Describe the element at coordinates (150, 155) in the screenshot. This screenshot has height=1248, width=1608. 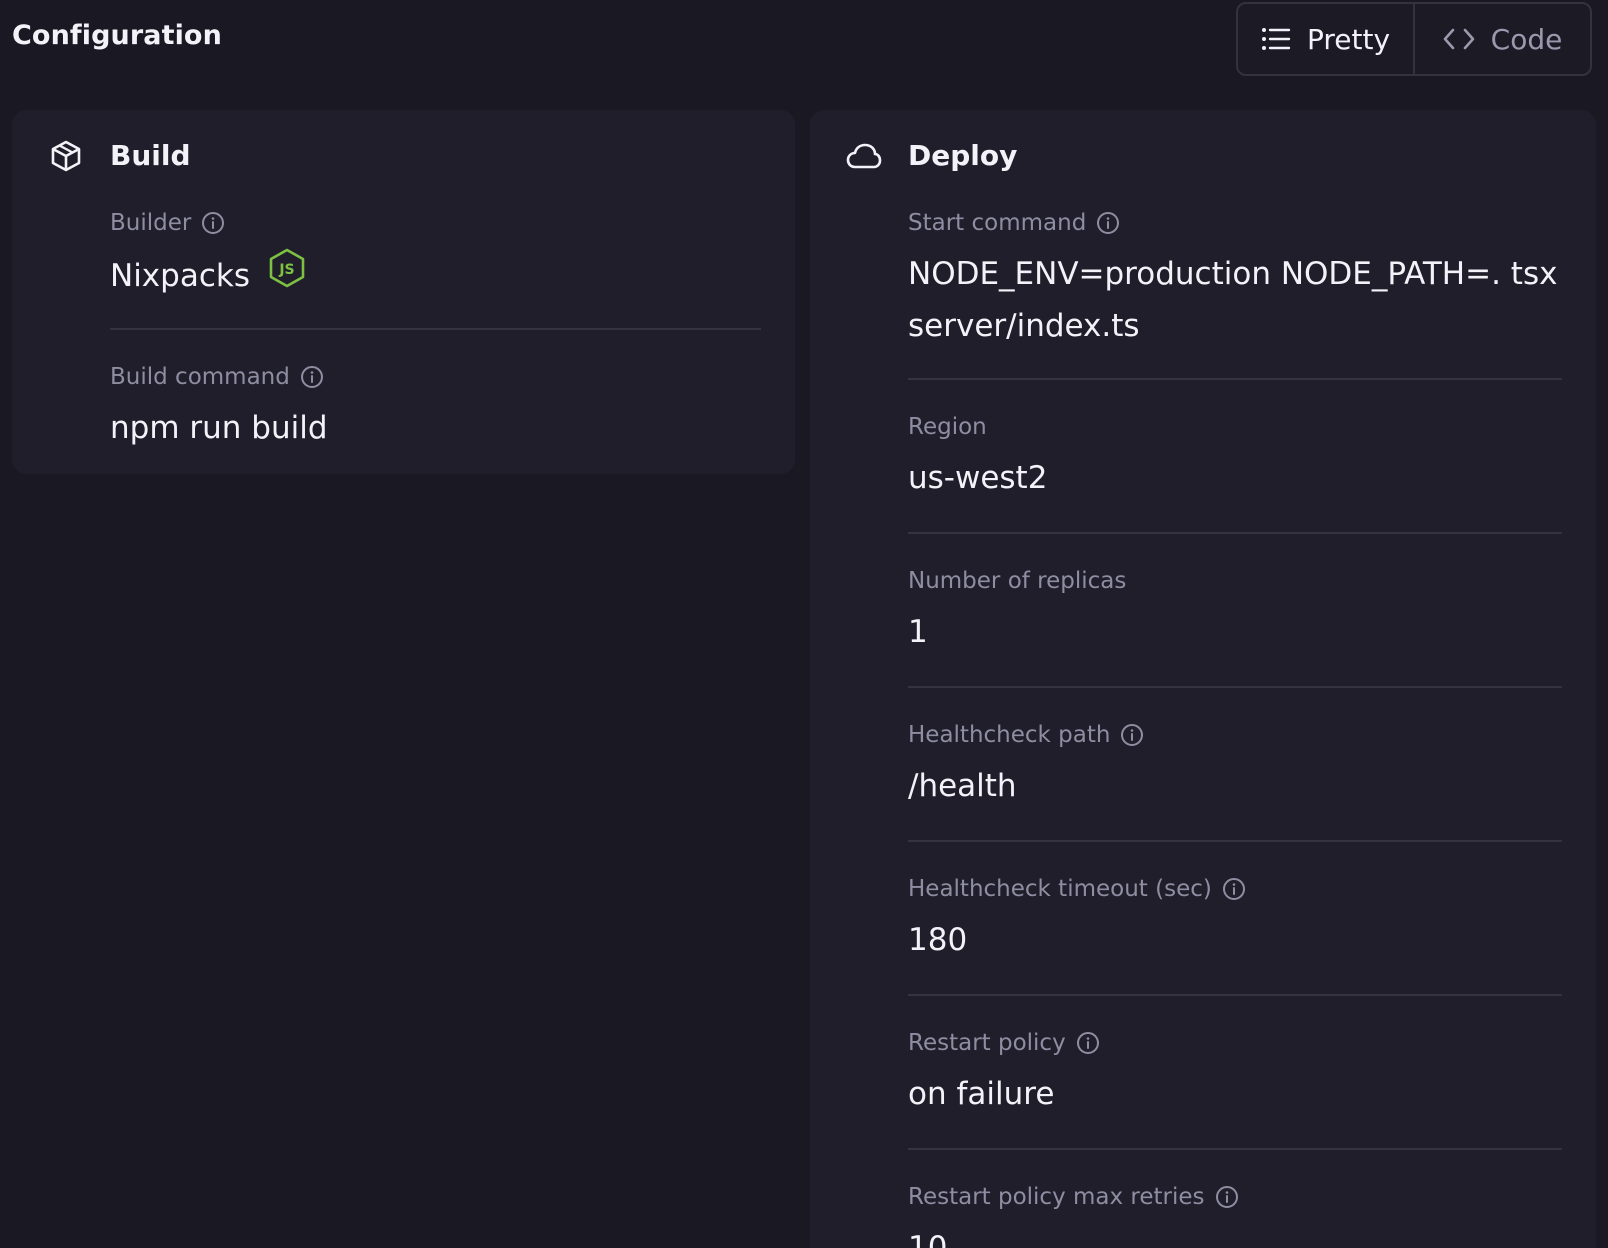
I see `build-title: Build` at that location.